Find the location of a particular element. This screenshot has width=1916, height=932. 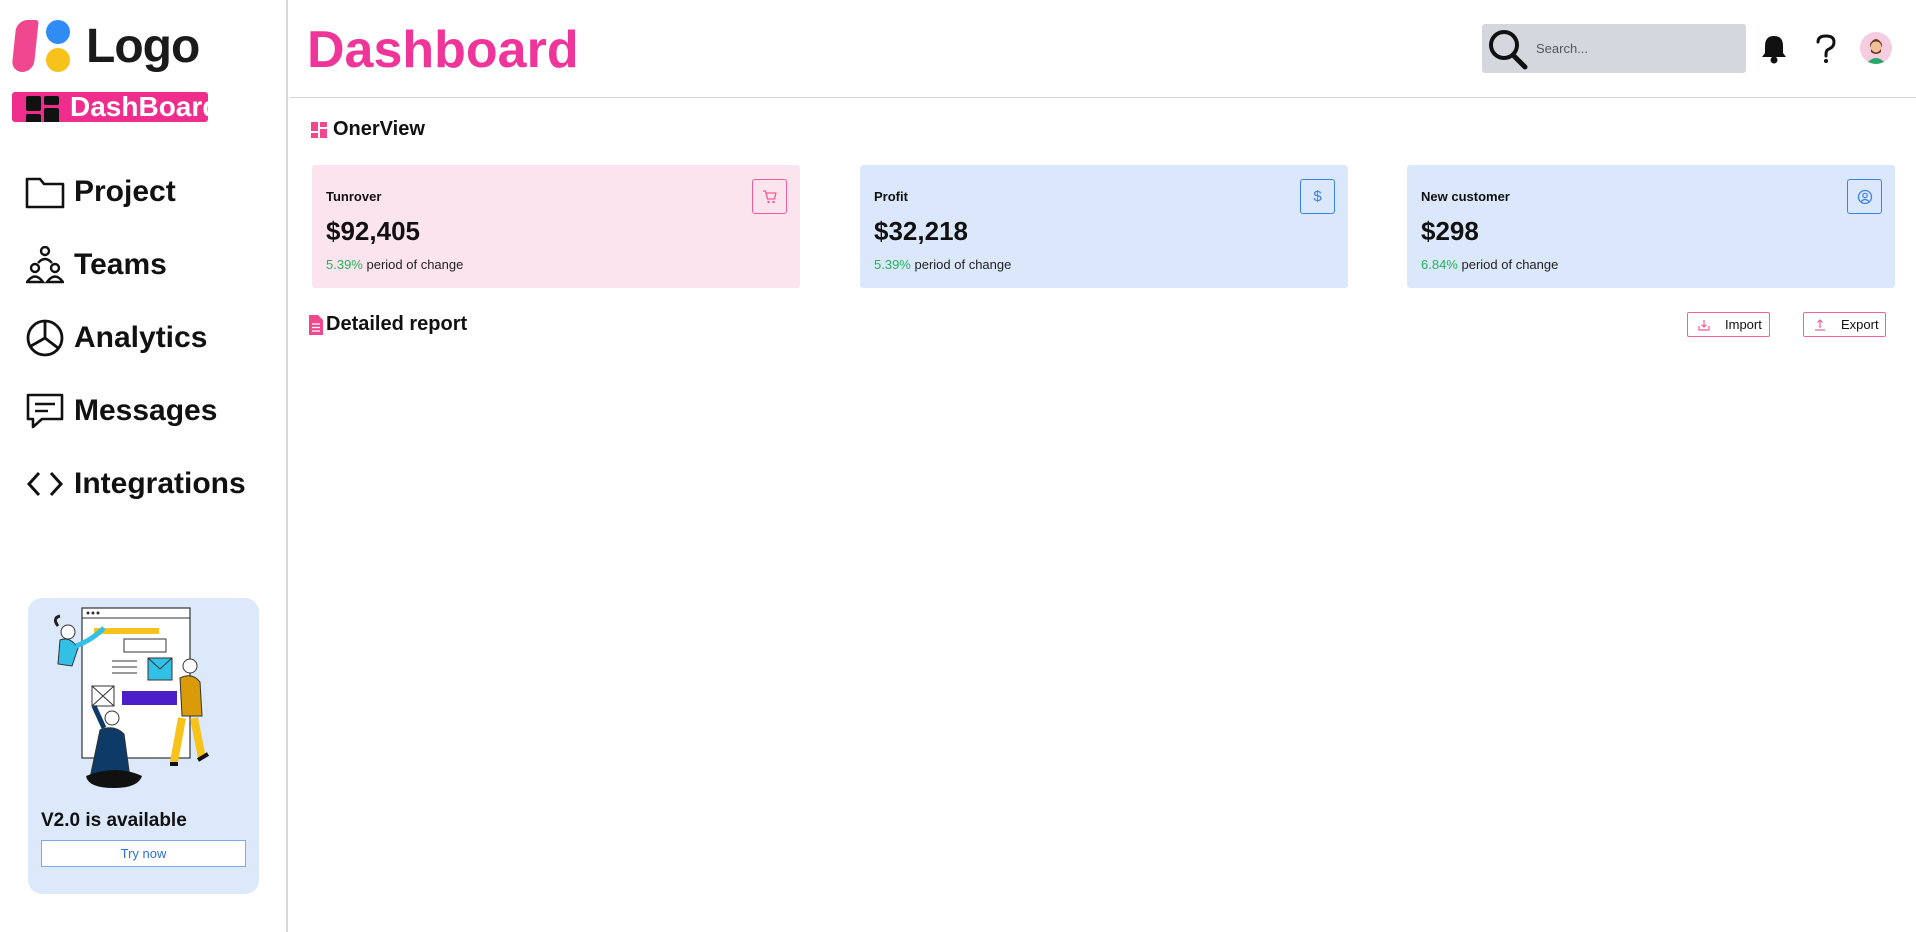

export-label: Export is located at coordinates (1860, 324).